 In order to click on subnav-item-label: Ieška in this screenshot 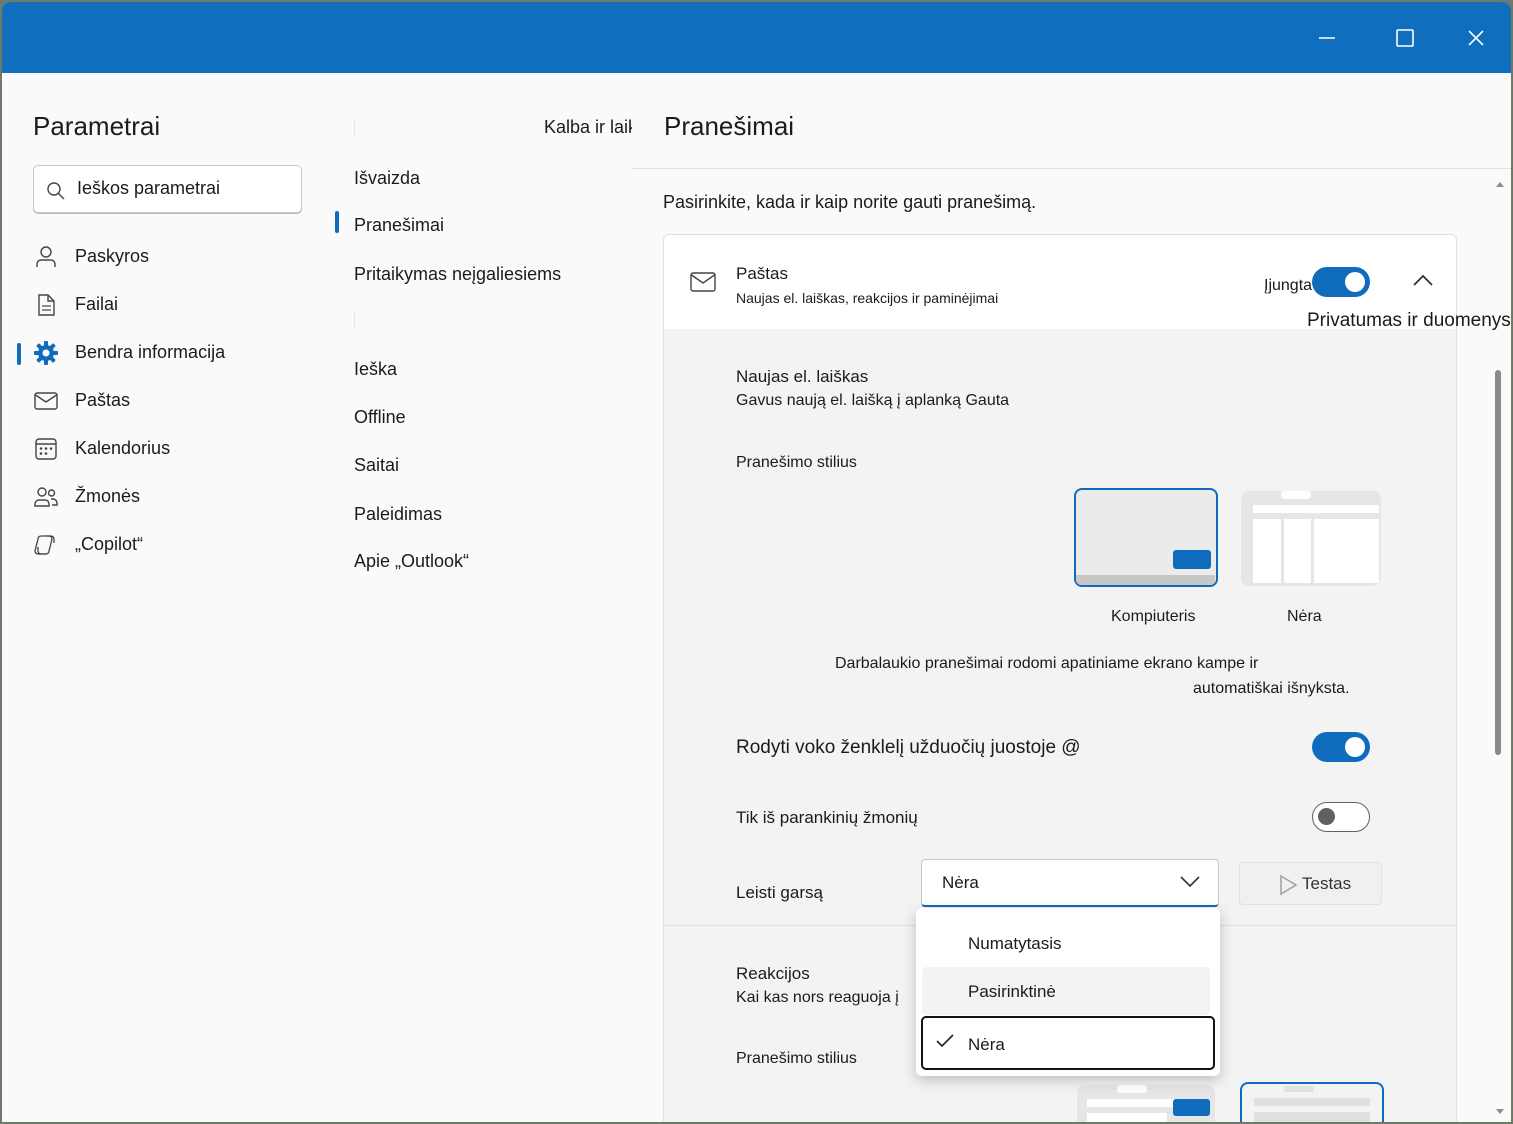, I will do `click(376, 369)`.